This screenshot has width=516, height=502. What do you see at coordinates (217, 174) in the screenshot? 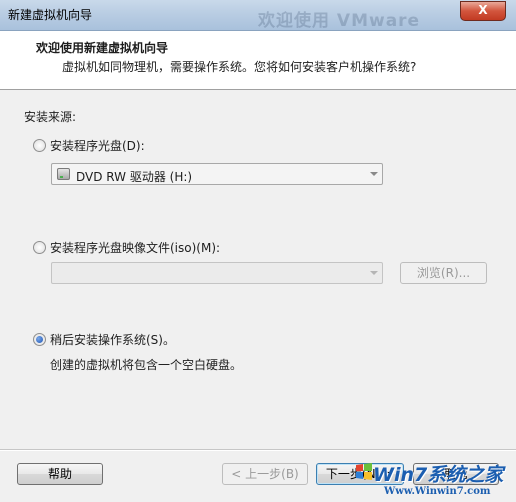
I see `disc-drive-select: DVD RW 驱动器 (H:)` at bounding box center [217, 174].